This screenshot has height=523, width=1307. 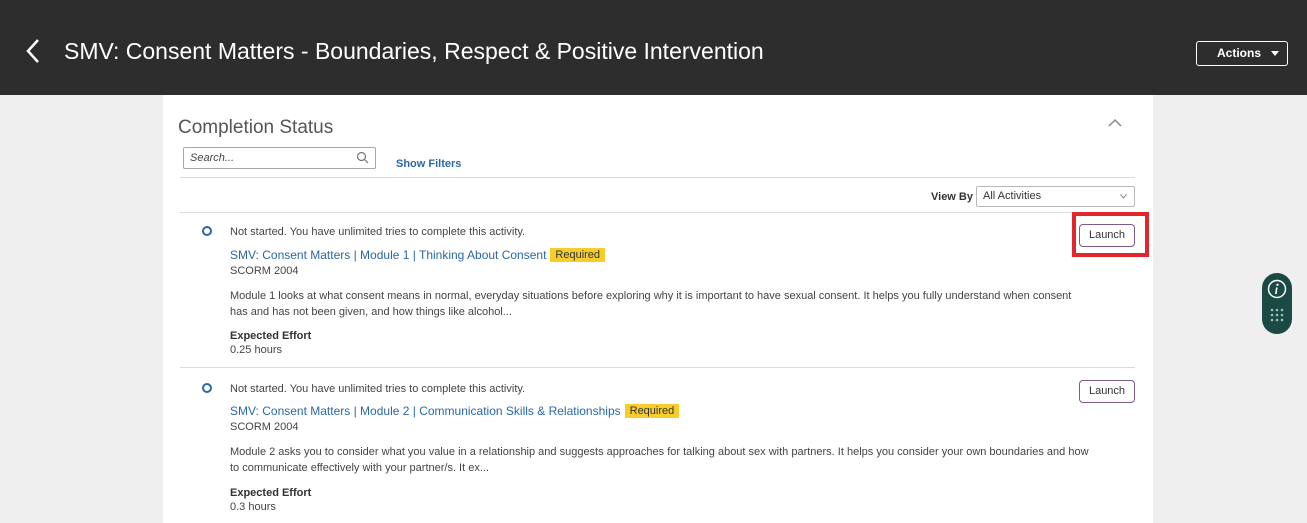 I want to click on view-by-label: View By, so click(x=952, y=197).